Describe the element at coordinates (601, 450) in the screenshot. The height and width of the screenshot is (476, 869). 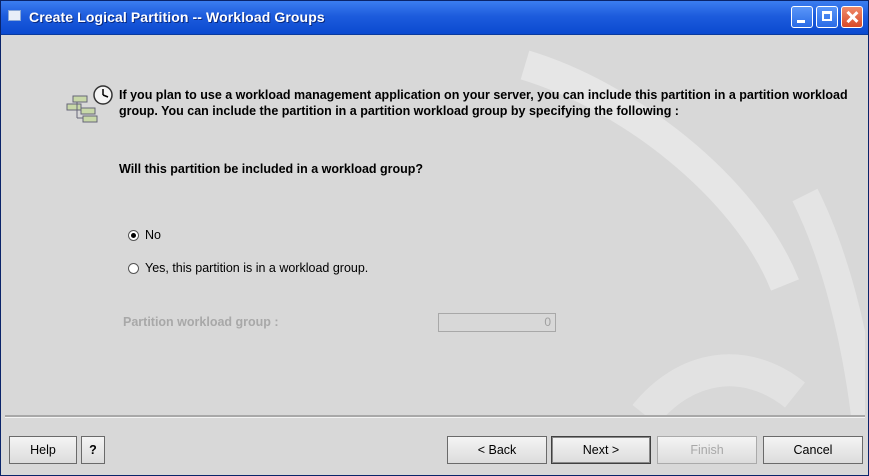
I see `next-button: Next >` at that location.